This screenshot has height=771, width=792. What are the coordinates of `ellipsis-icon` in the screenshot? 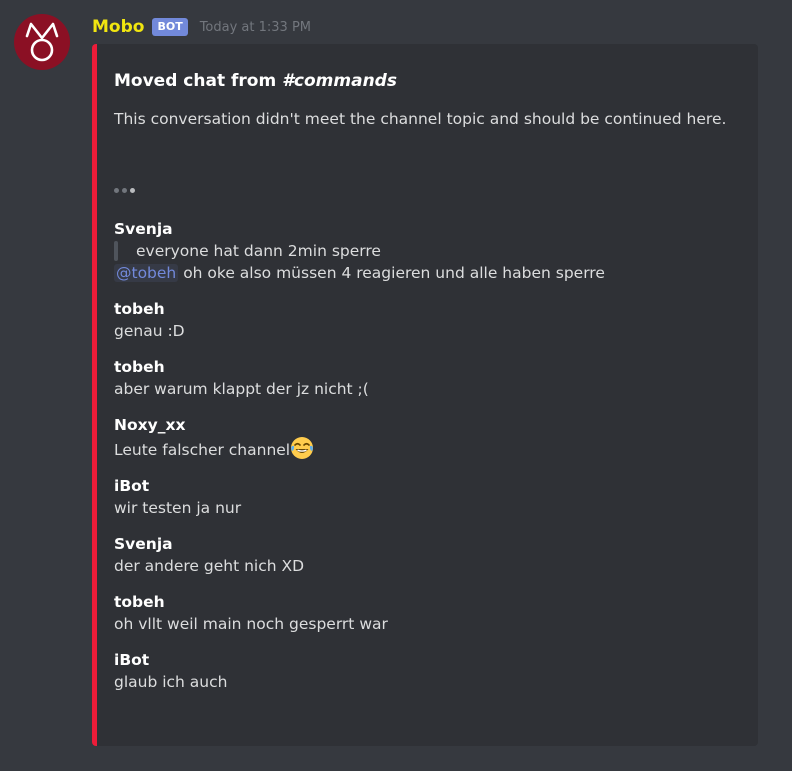 It's located at (124, 190).